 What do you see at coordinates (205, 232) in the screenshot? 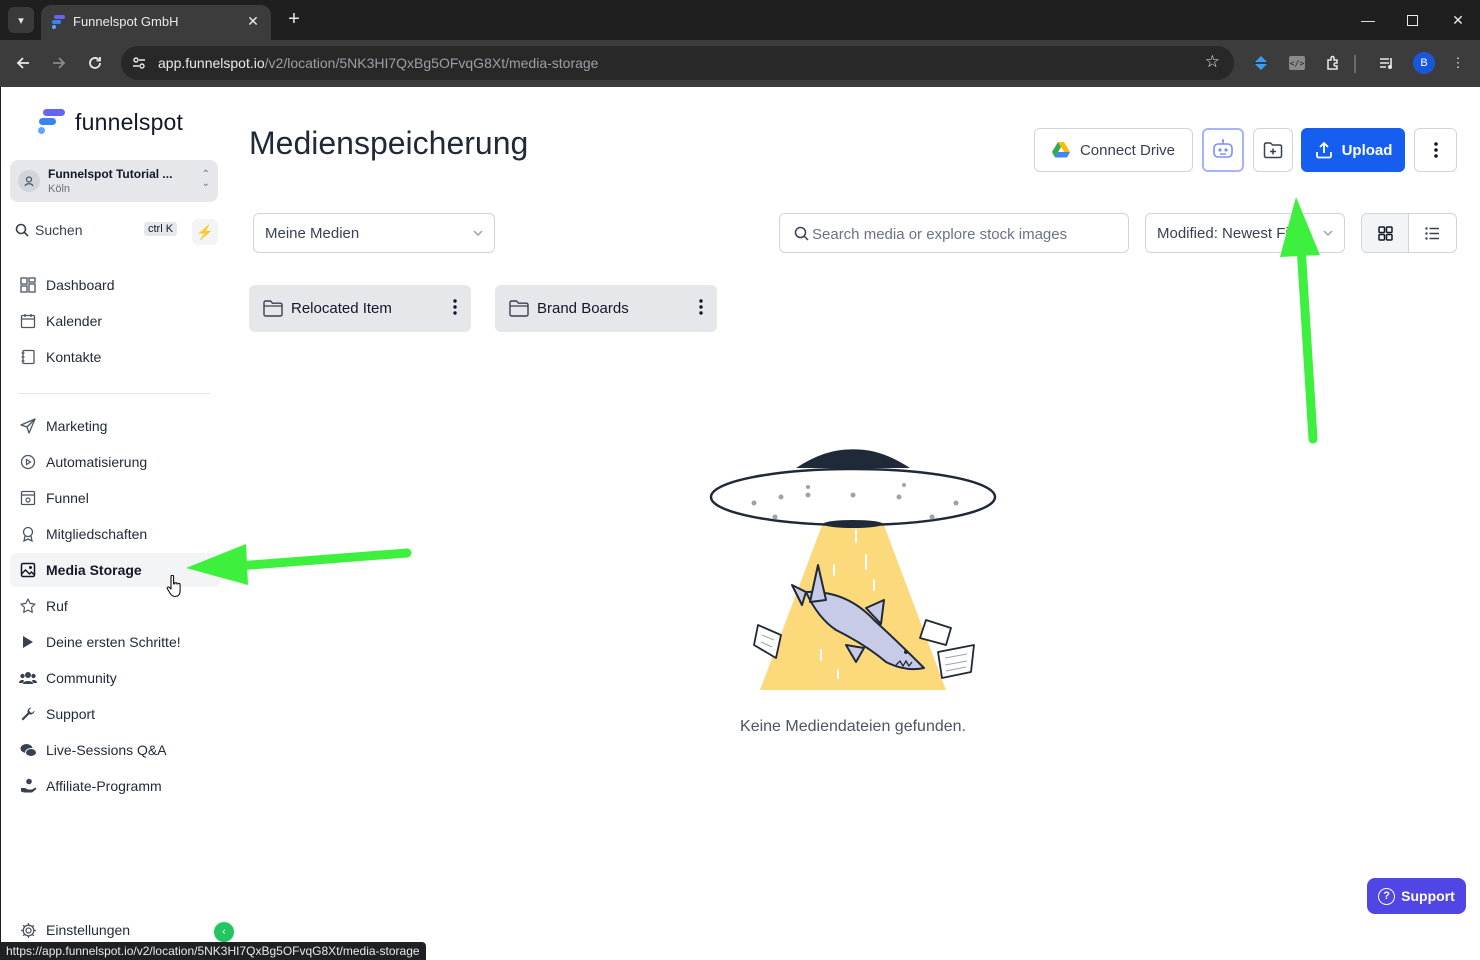
I see `quick-actions-bolt-icon: ⚡` at bounding box center [205, 232].